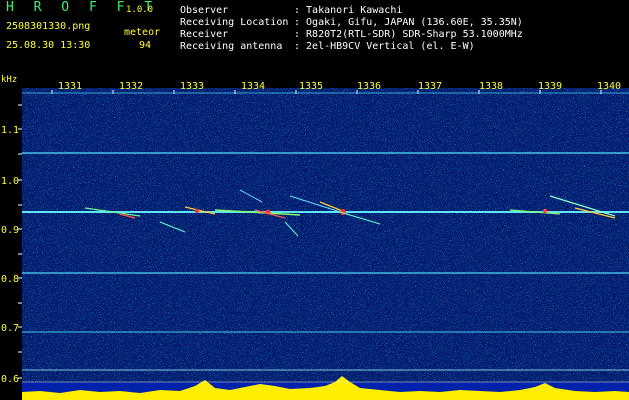  What do you see at coordinates (10, 379) in the screenshot?
I see `freq-tick-0.6: 0.6` at bounding box center [10, 379].